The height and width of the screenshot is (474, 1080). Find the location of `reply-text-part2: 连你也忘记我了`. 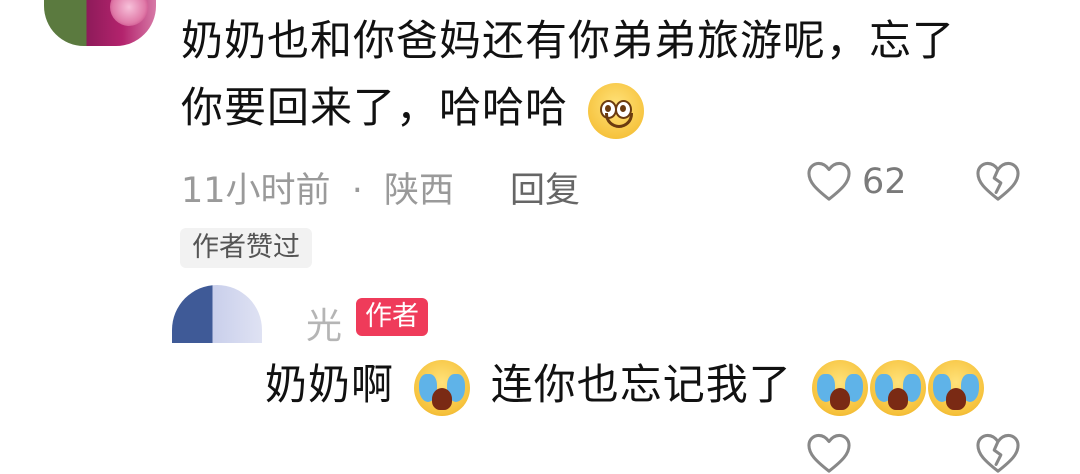

reply-text-part2: 连你也忘记我了 is located at coordinates (641, 384).